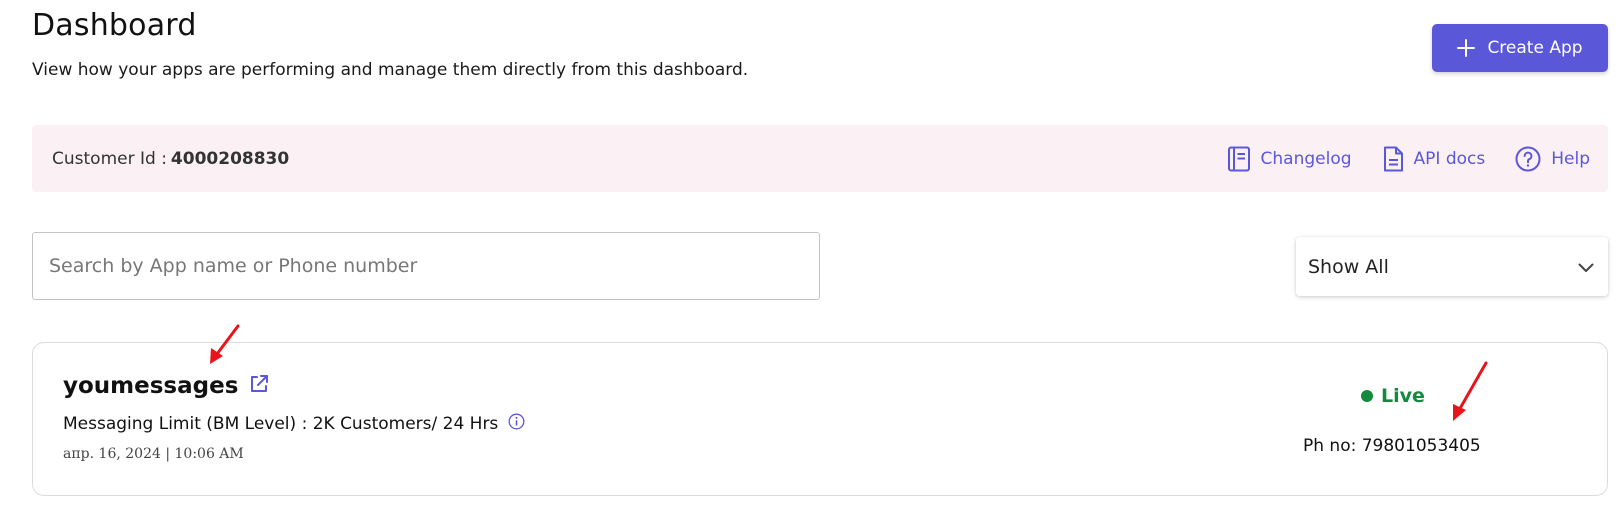  What do you see at coordinates (1393, 159) in the screenshot?
I see `document-icon` at bounding box center [1393, 159].